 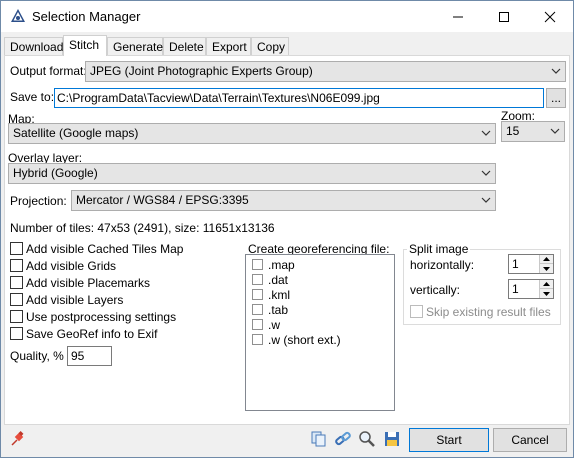 I want to click on quality-label: Quality, %, so click(x=37, y=356).